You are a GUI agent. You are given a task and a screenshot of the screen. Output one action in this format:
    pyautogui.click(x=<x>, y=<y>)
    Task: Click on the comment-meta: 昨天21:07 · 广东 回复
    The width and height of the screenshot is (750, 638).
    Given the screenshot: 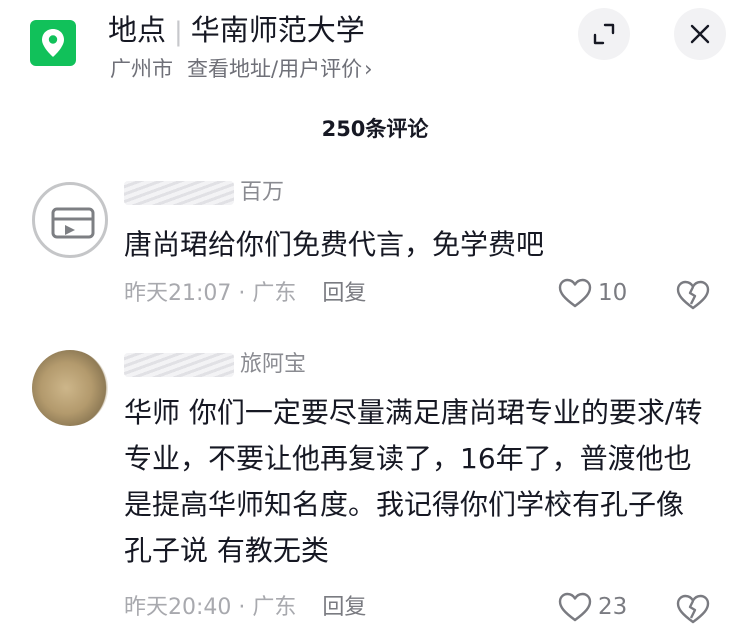 What is the action you would take?
    pyautogui.click(x=245, y=293)
    